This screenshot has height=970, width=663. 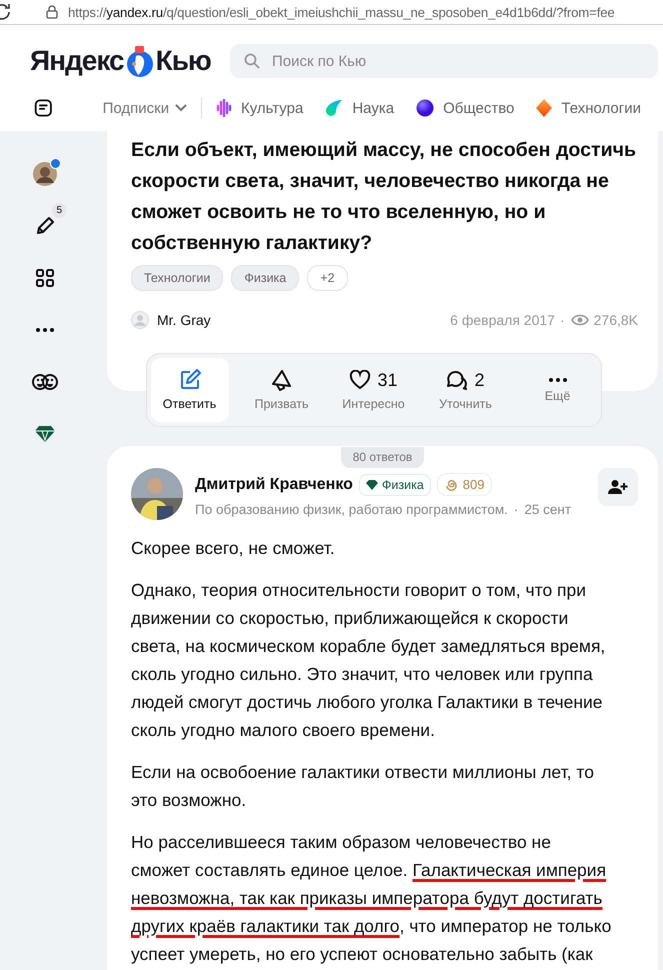 What do you see at coordinates (557, 390) in the screenshot?
I see `action-button: Ещё` at bounding box center [557, 390].